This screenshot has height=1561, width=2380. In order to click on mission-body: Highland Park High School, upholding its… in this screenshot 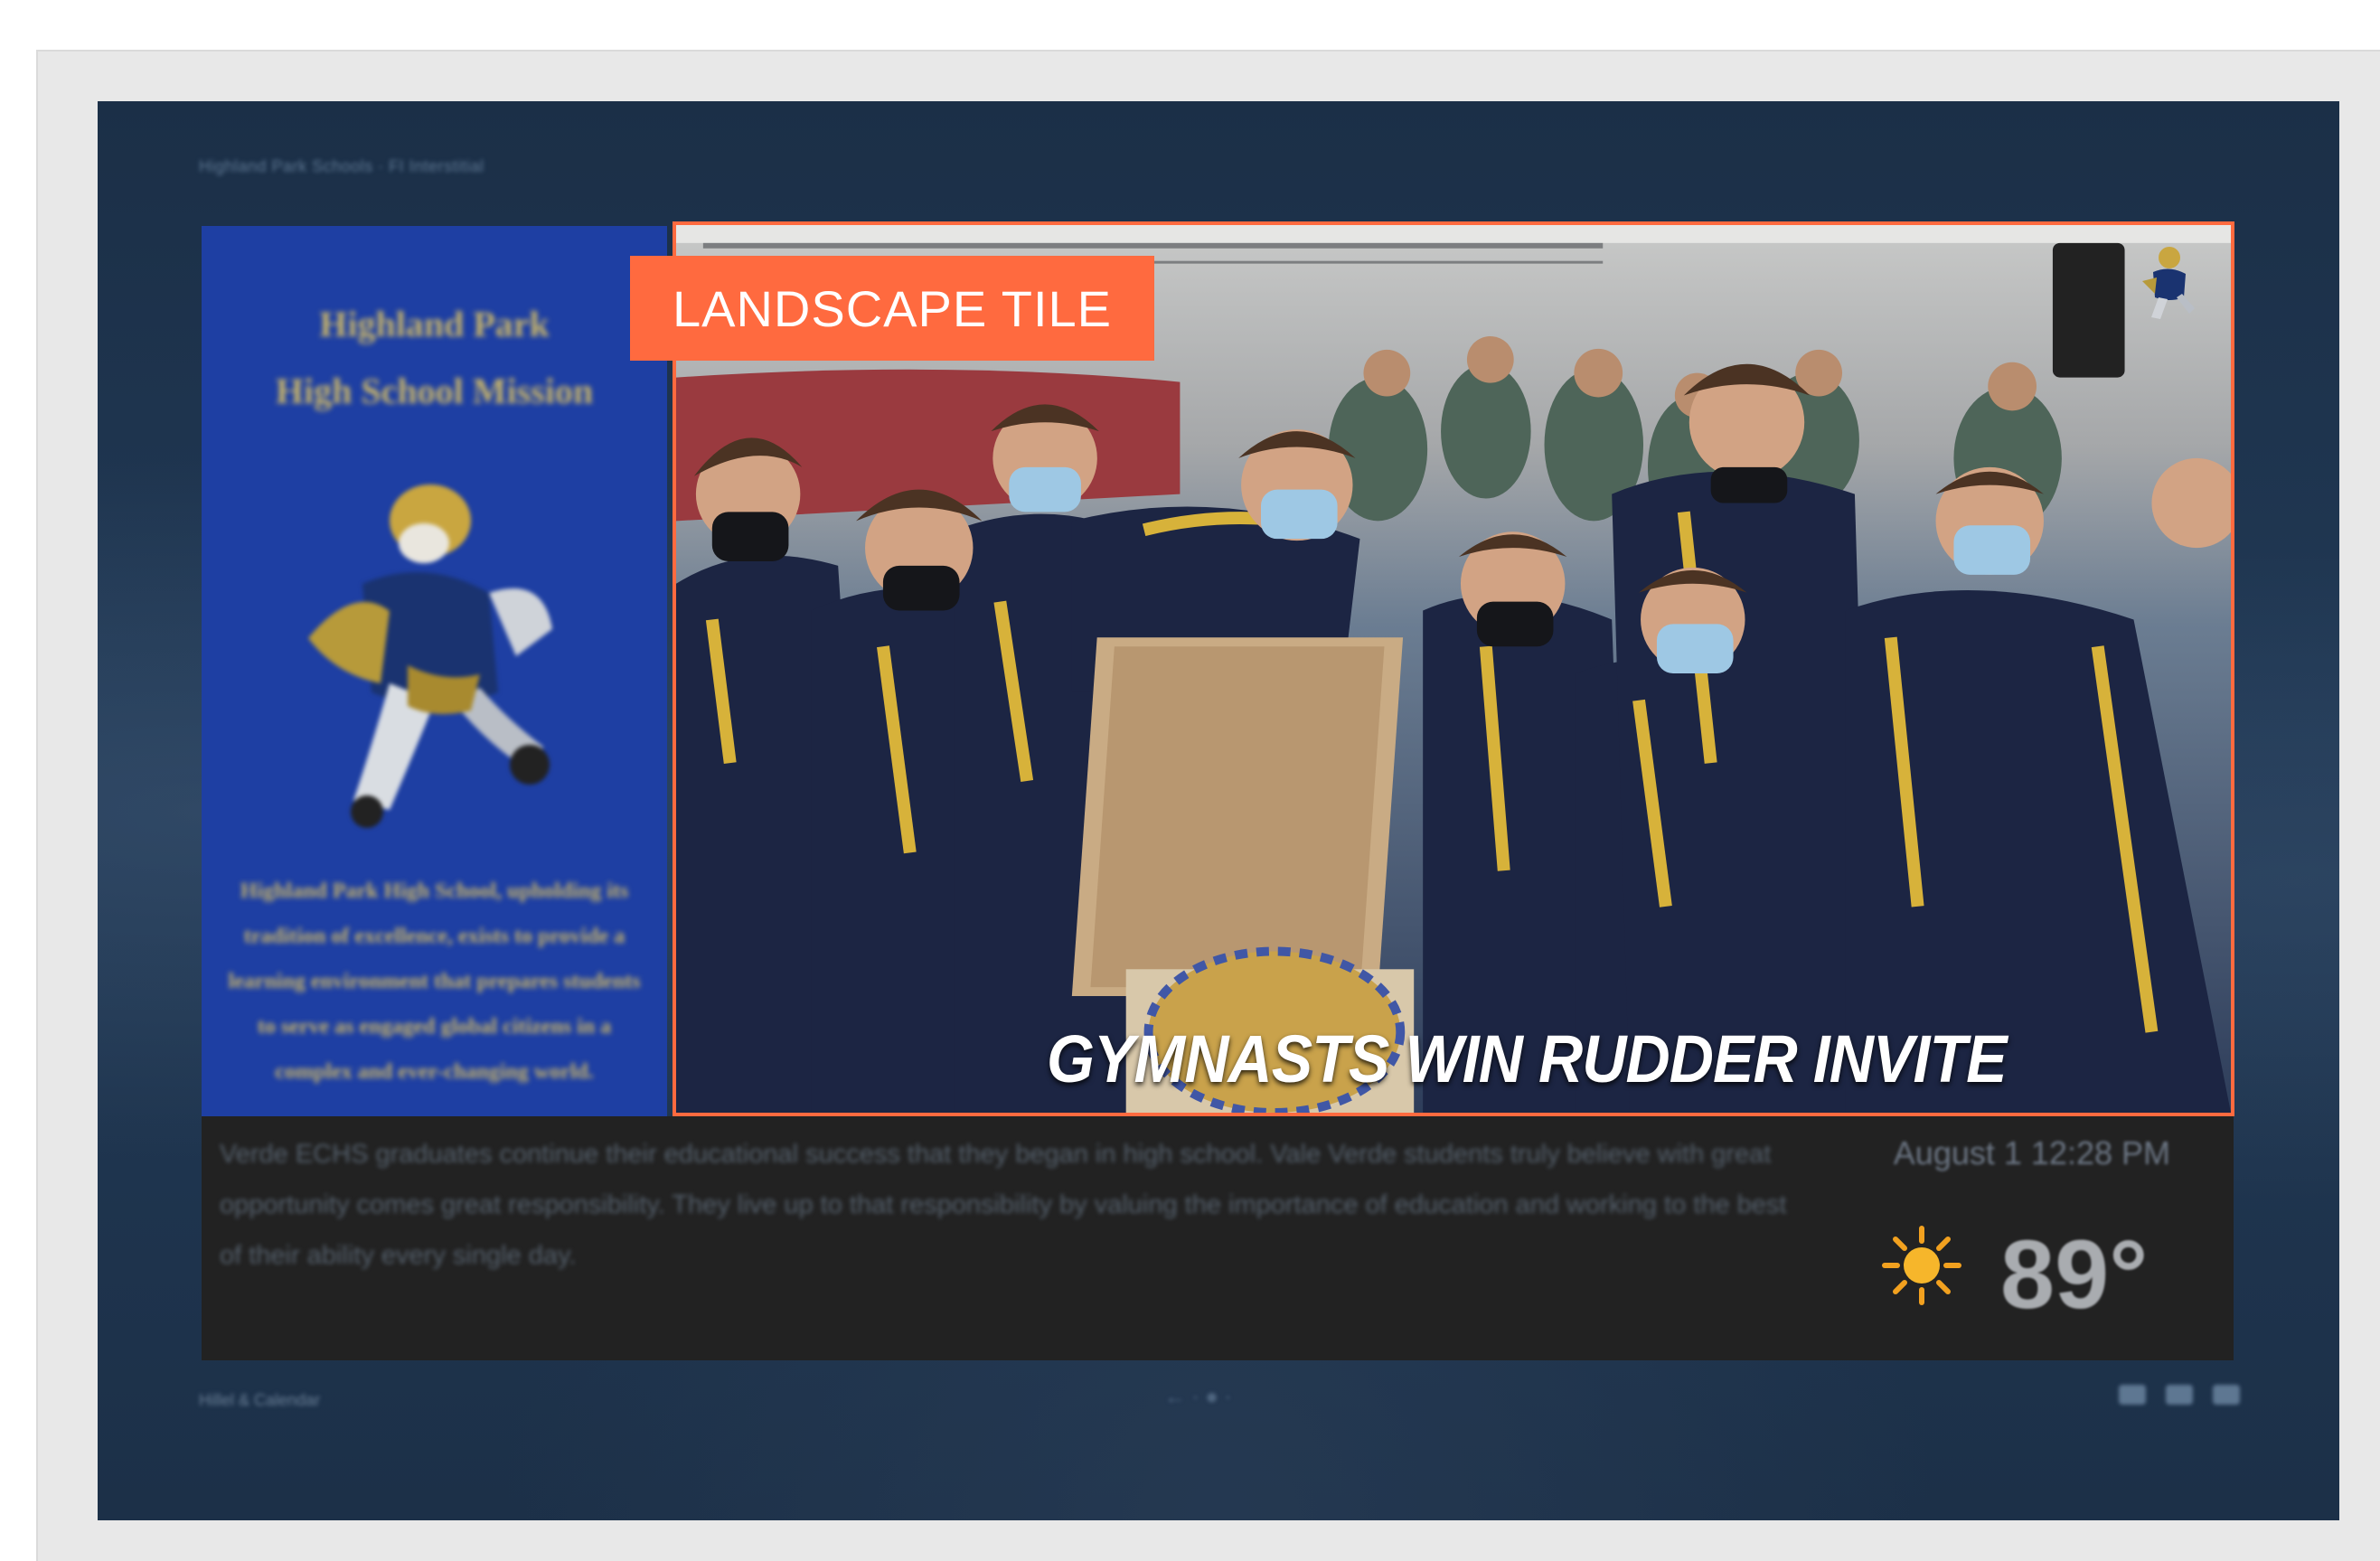, I will do `click(434, 982)`.